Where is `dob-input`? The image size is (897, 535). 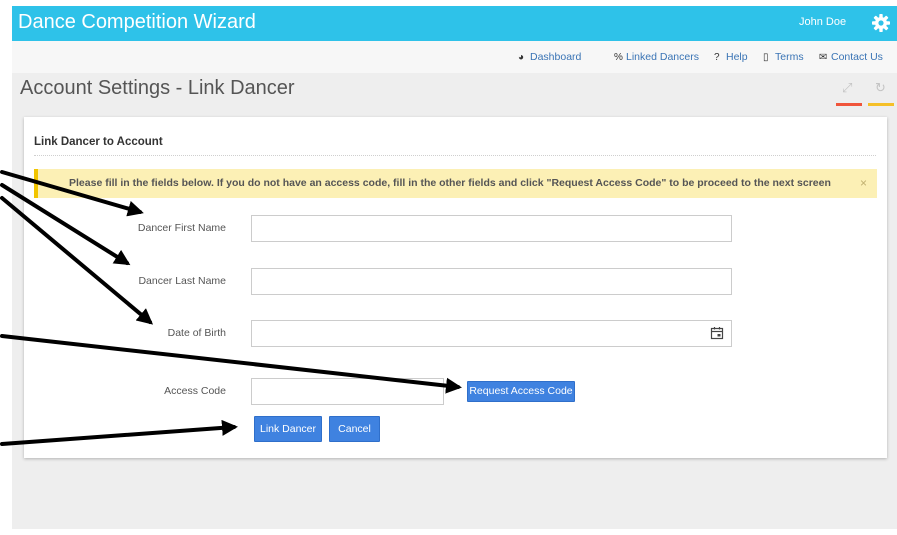 dob-input is located at coordinates (491, 333).